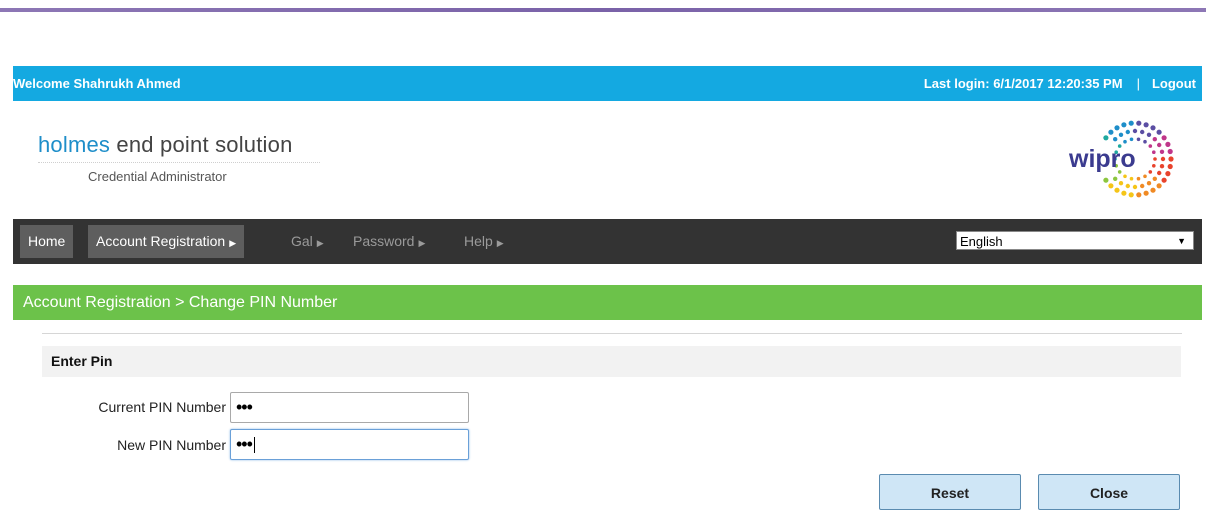  I want to click on nav-password: Password ▶, so click(389, 241).